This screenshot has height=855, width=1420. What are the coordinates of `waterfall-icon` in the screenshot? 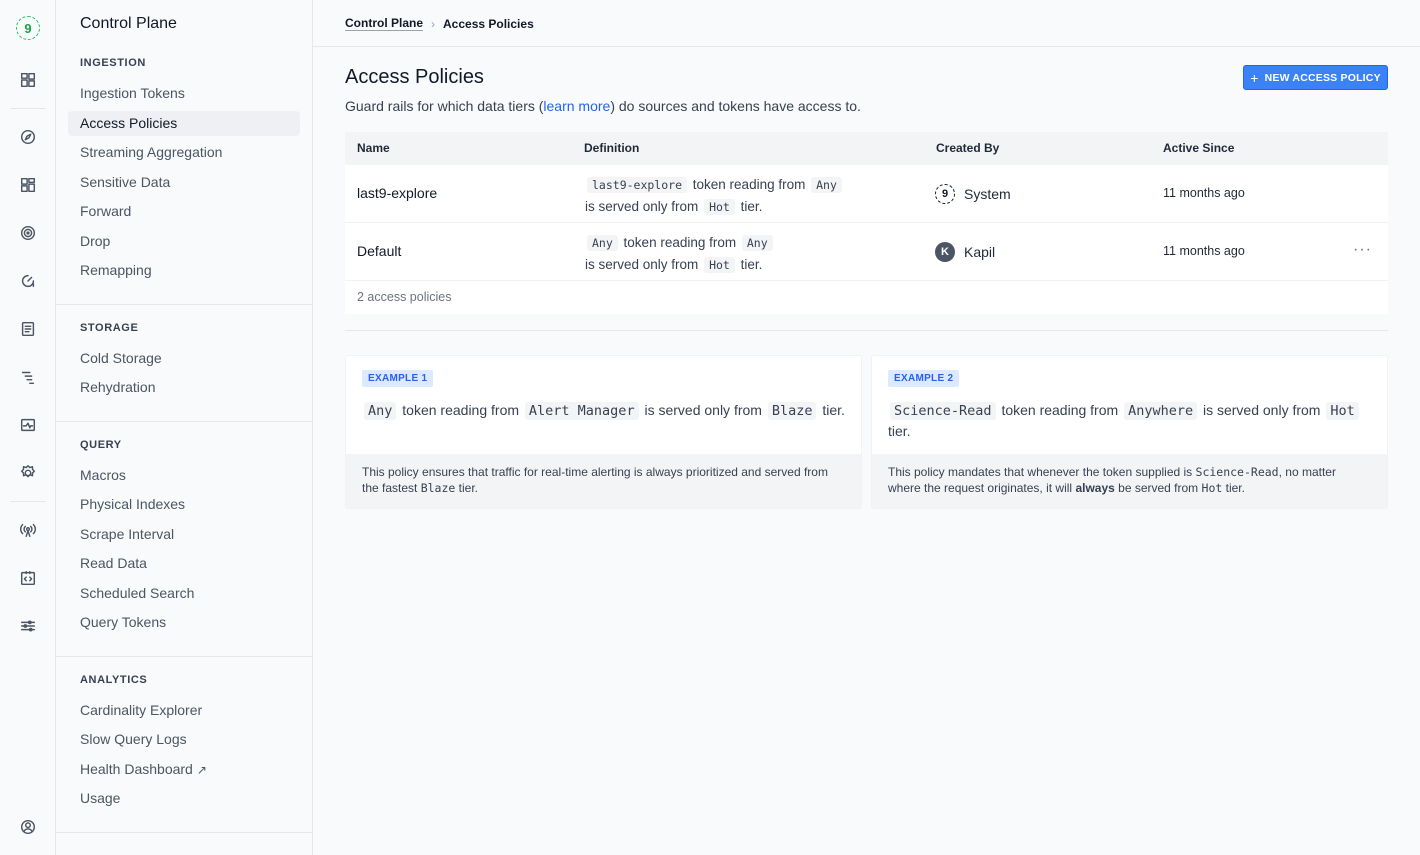 It's located at (28, 377).